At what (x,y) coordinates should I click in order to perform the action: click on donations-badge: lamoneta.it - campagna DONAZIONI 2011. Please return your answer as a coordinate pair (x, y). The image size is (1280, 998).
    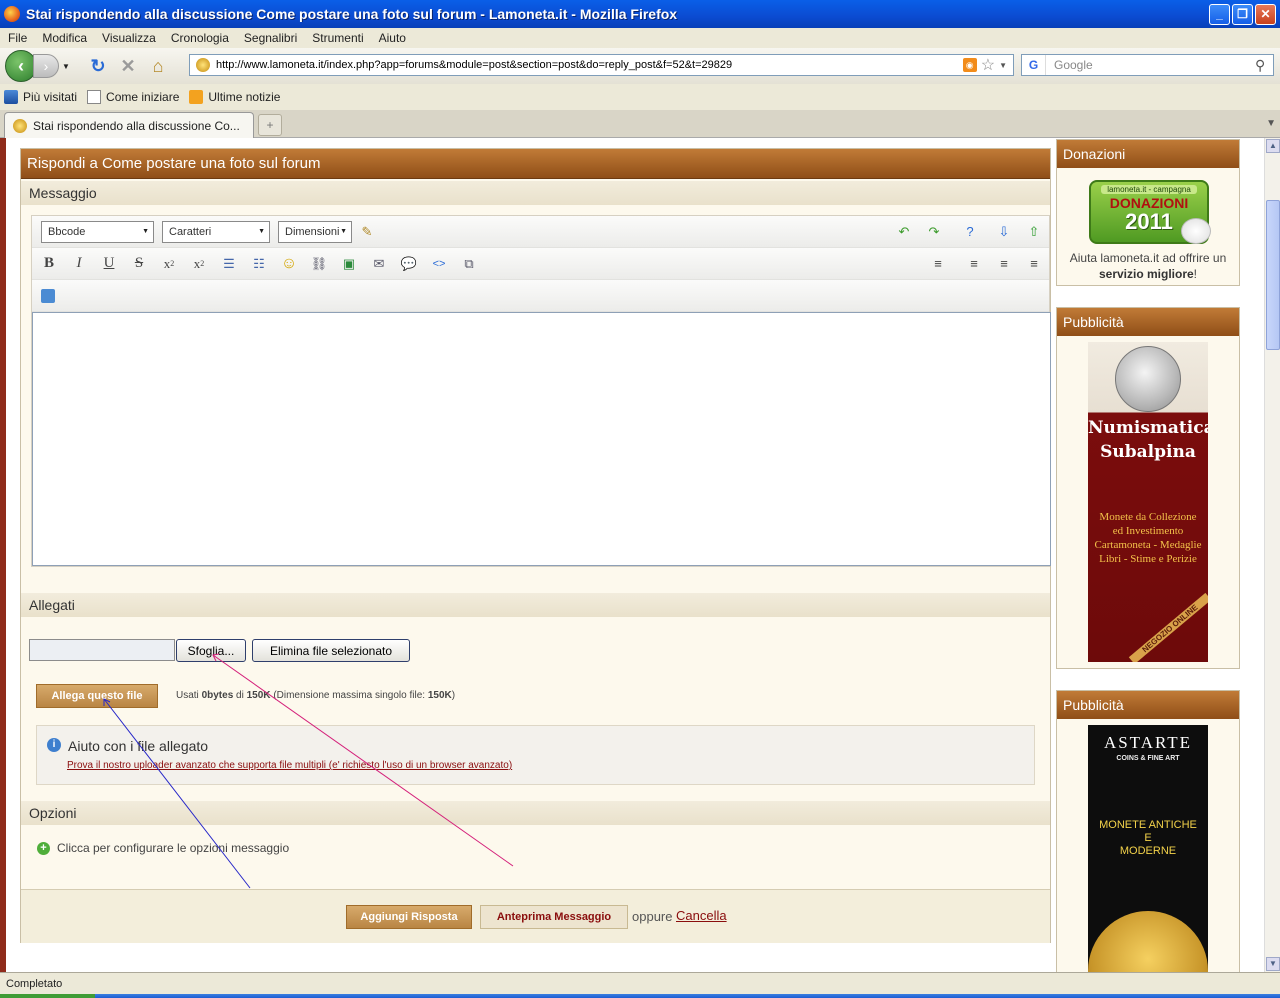
    Looking at the image, I should click on (1150, 212).